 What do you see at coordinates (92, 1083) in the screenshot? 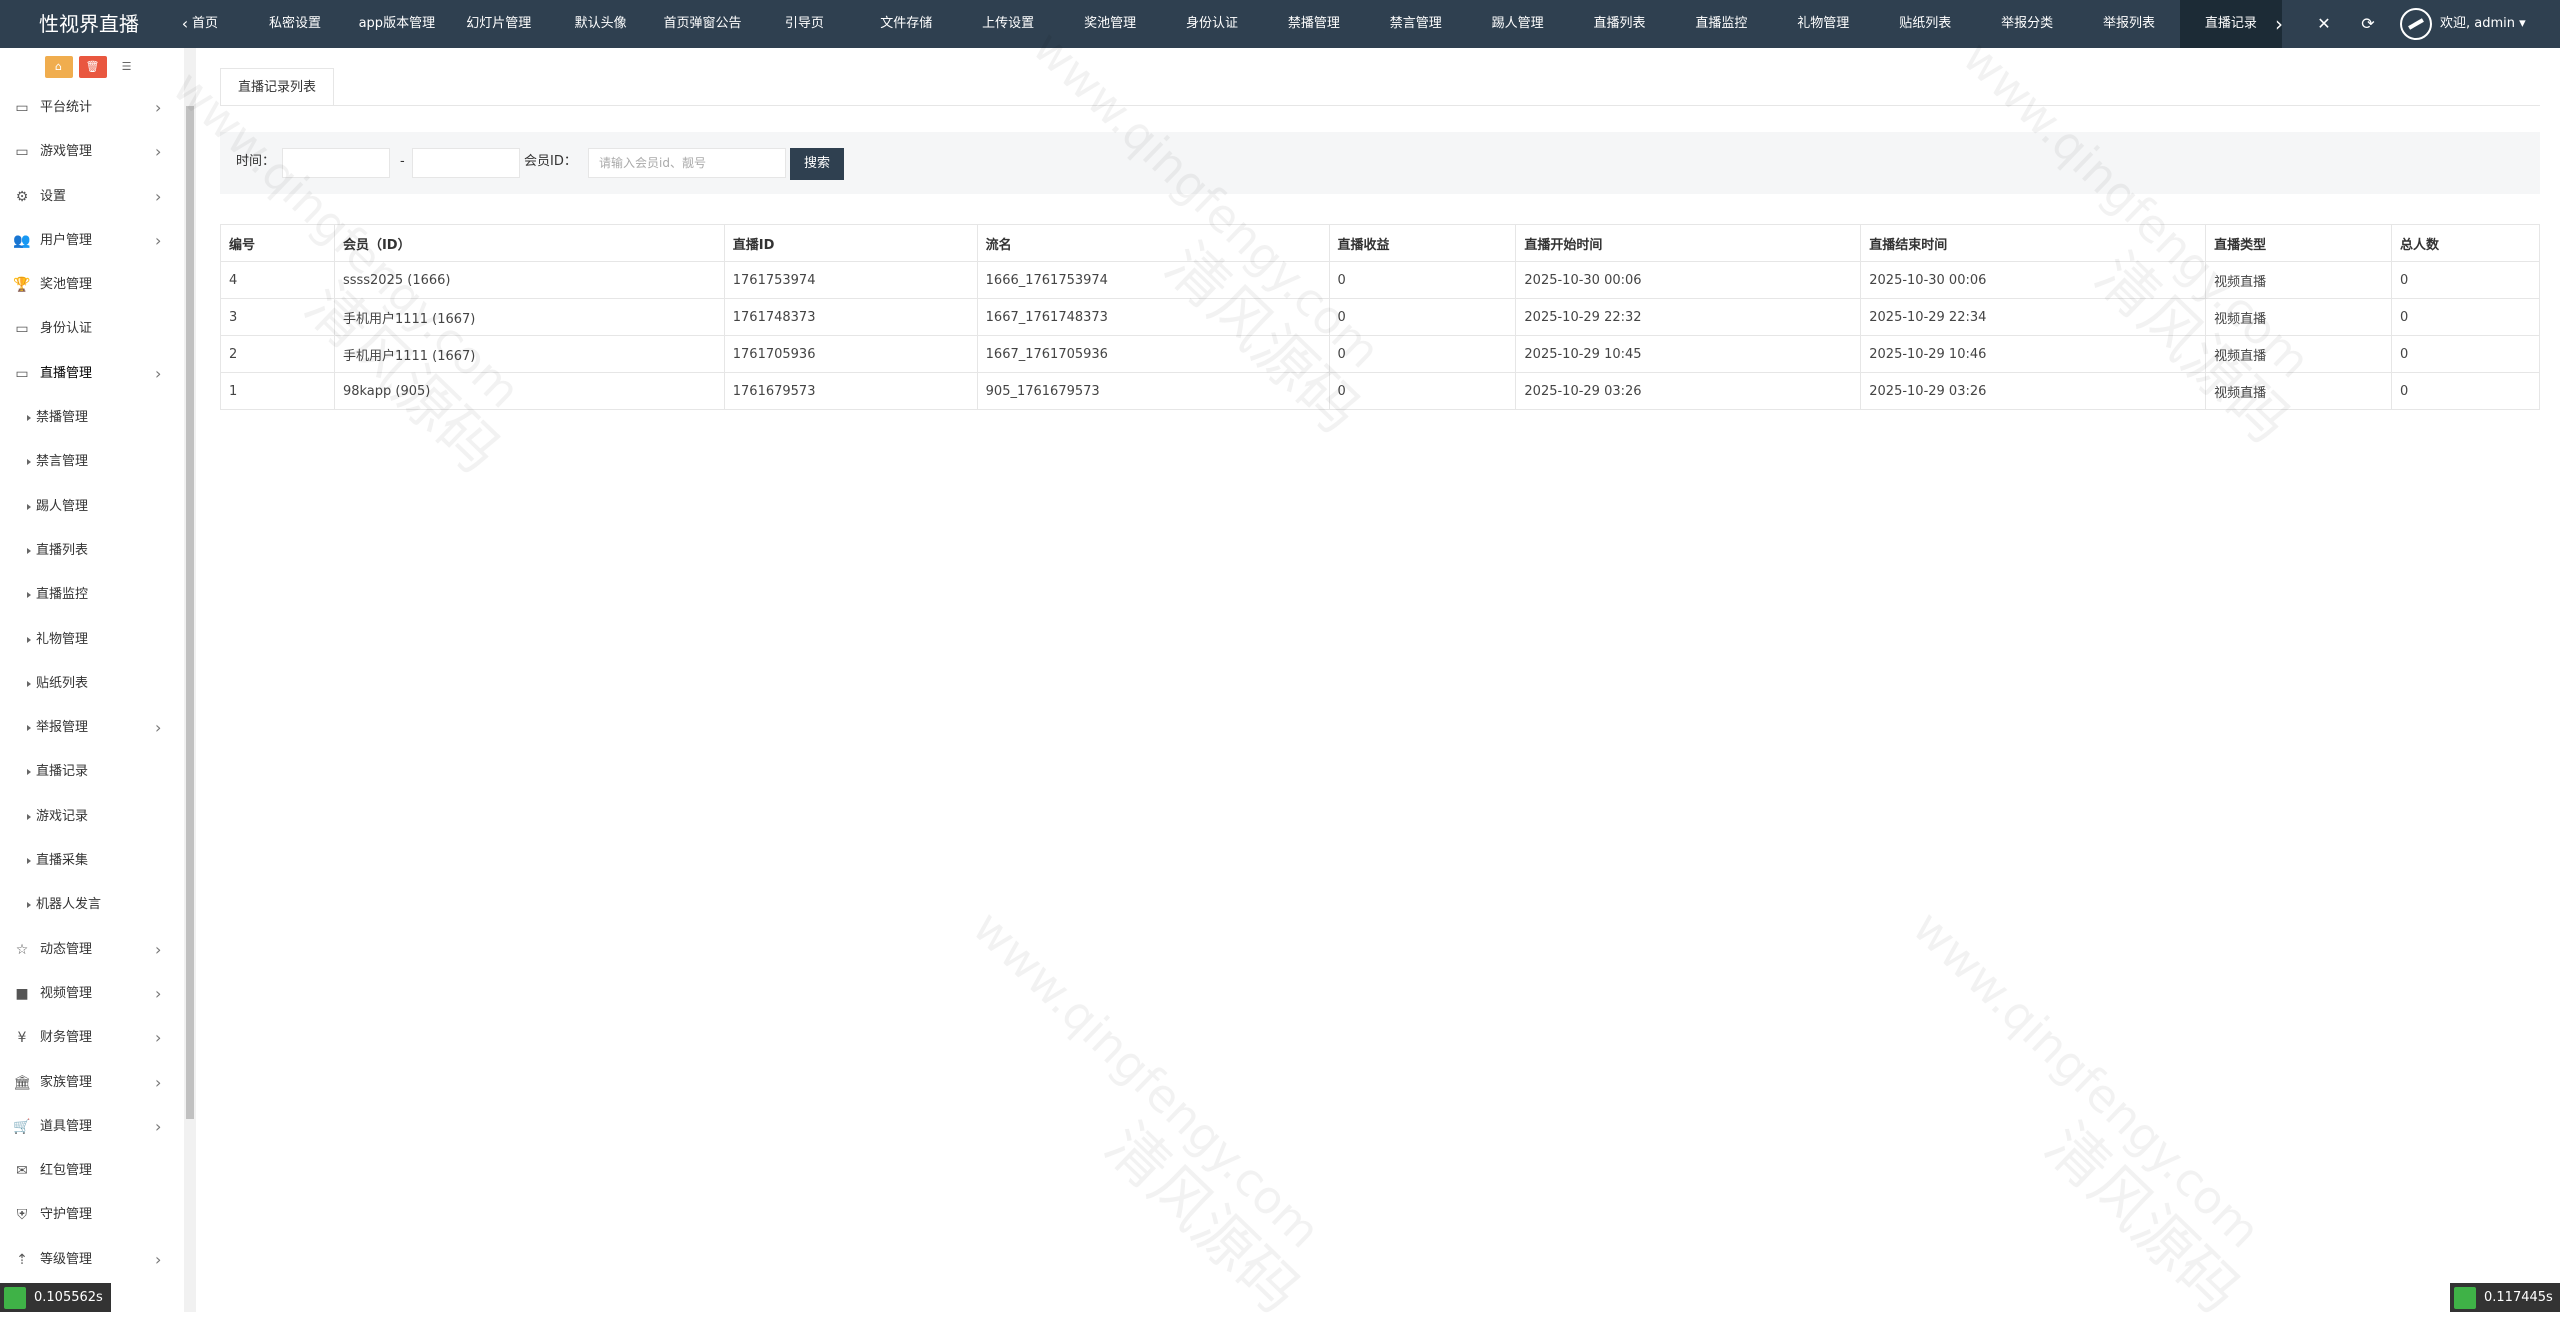
I see `sidebar-item: 🏛 家族管理 ›` at bounding box center [92, 1083].